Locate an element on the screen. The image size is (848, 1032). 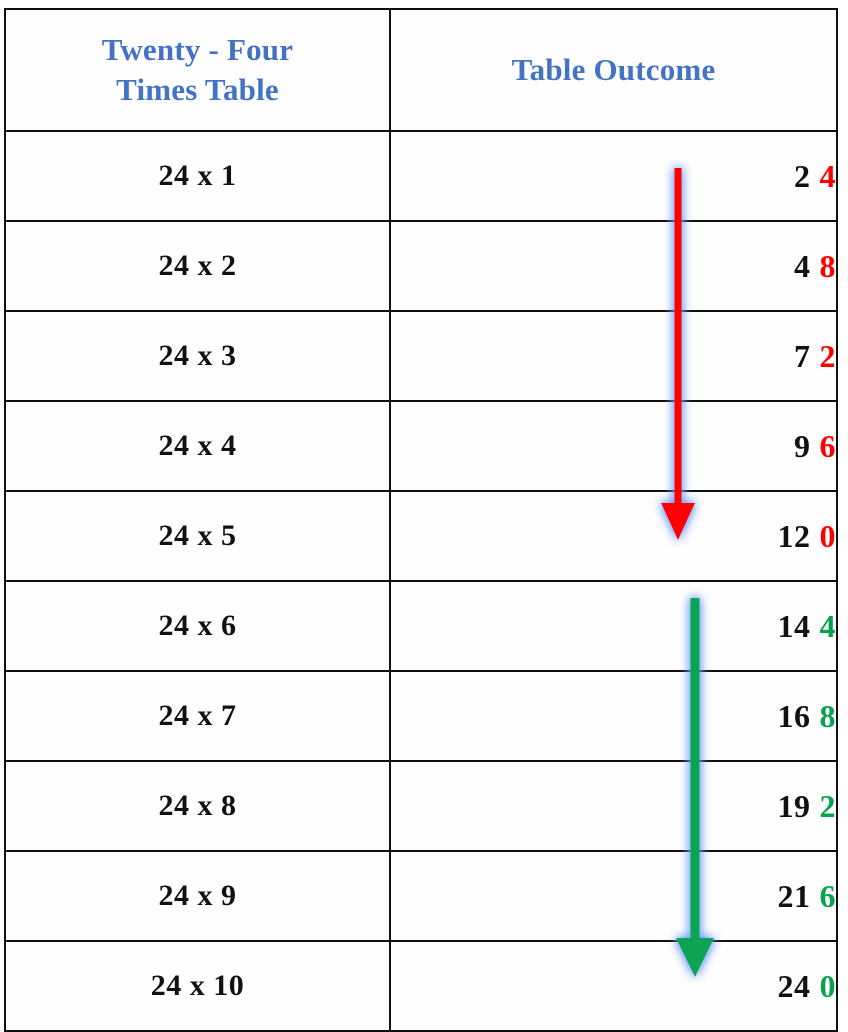
expression-cell: 24 x 3 is located at coordinates (197, 356).